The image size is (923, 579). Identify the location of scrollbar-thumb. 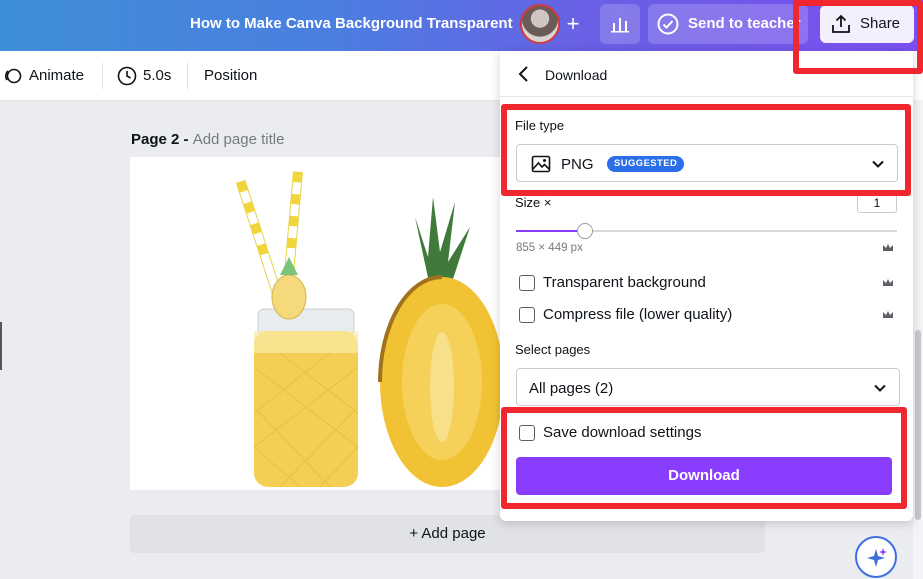
(918, 425).